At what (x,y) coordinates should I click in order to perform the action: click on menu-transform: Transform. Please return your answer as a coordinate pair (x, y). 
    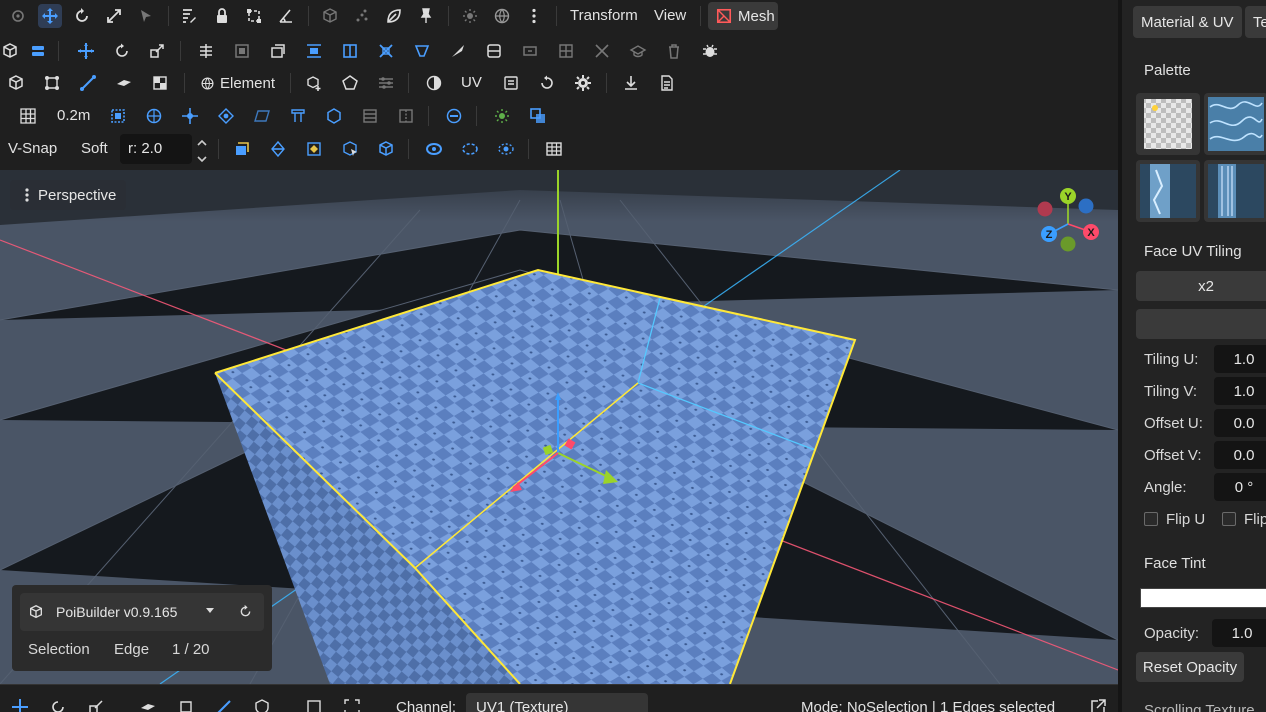
    Looking at the image, I should click on (604, 15).